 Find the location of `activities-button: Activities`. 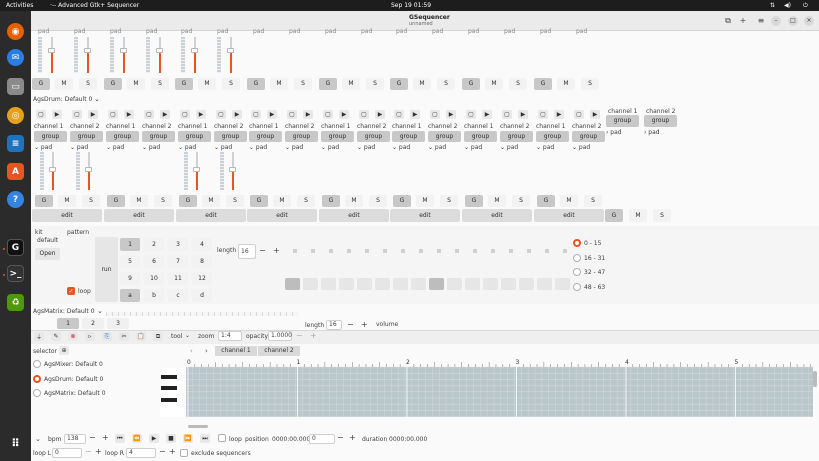

activities-button: Activities is located at coordinates (19, 5).